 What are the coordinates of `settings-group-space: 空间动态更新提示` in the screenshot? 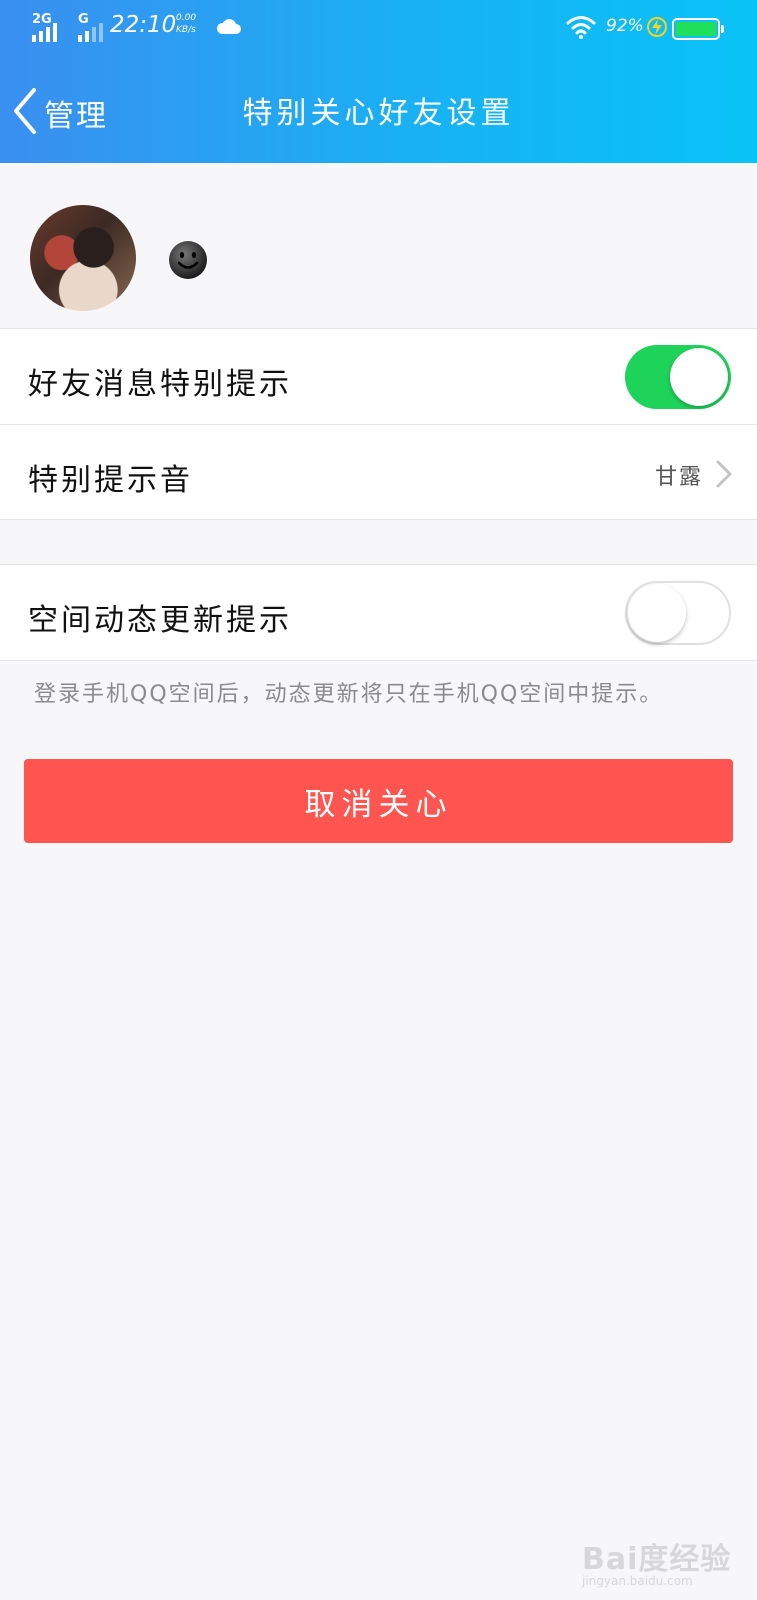 It's located at (378, 612).